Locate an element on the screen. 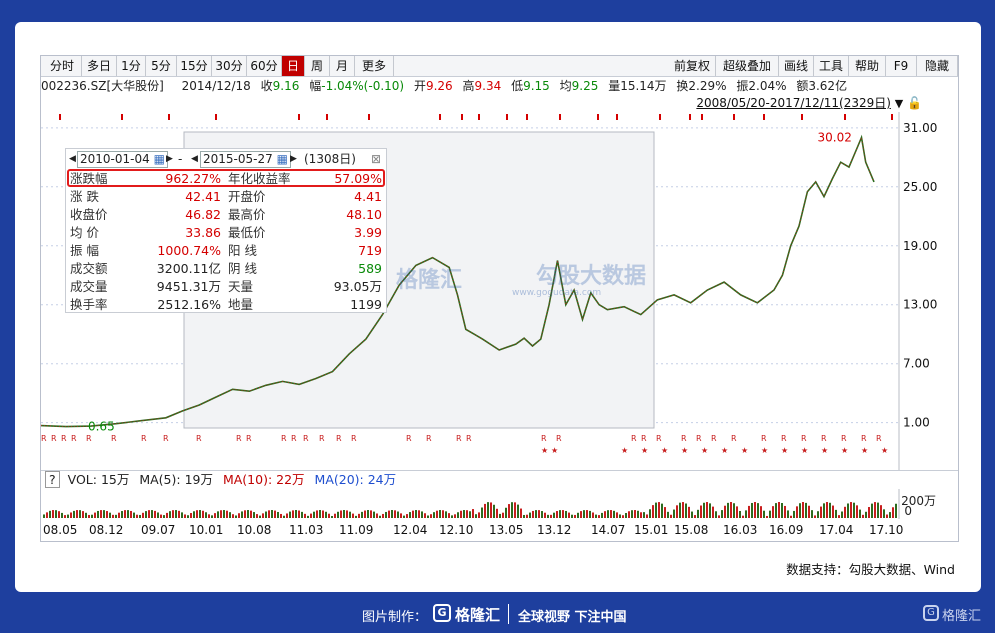 Image resolution: width=995 pixels, height=633 pixels. x-tick-label: 10.08 is located at coordinates (254, 530).